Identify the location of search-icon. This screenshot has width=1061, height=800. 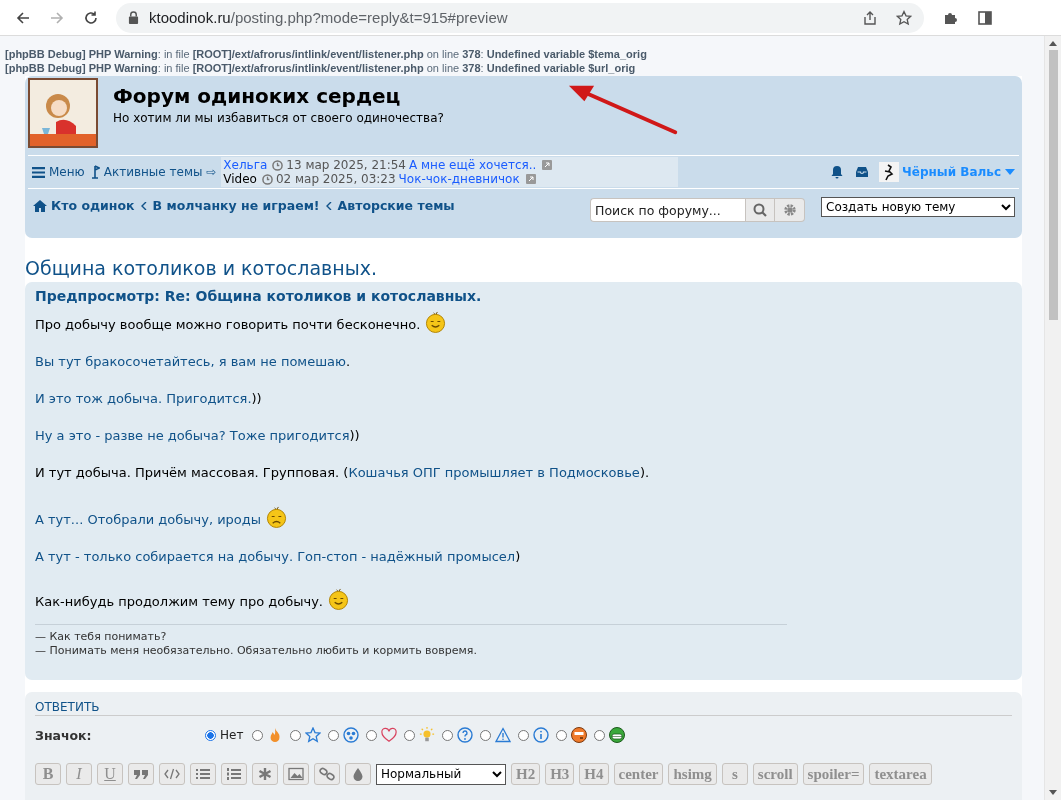
(760, 210).